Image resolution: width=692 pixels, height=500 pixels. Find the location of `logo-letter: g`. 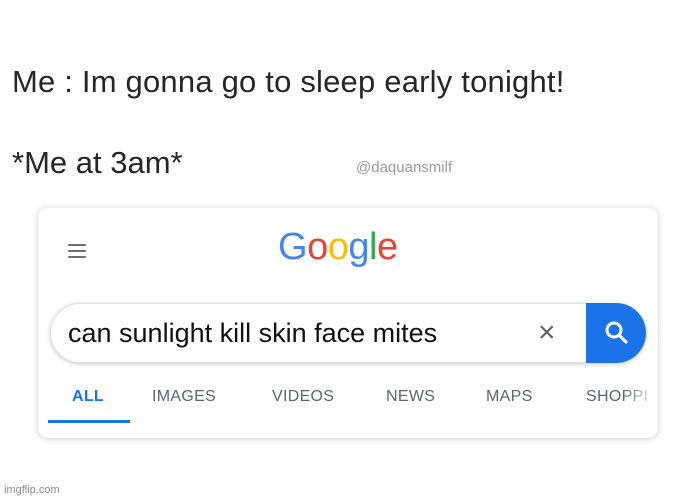

logo-letter: g is located at coordinates (358, 247).